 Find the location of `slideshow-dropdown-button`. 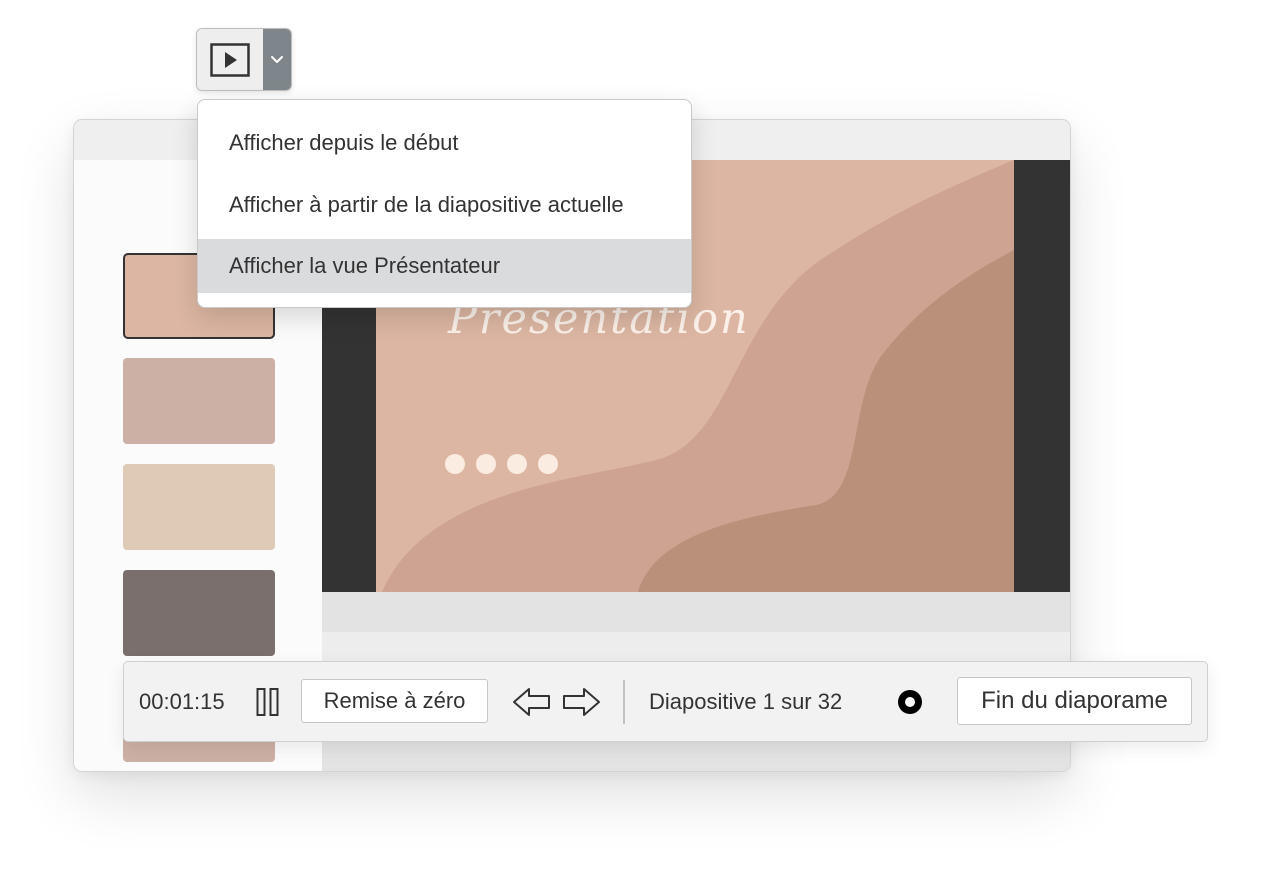

slideshow-dropdown-button is located at coordinates (277, 59).